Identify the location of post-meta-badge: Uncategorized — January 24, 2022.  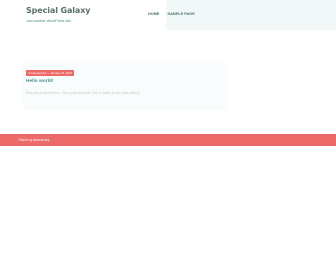
(50, 73).